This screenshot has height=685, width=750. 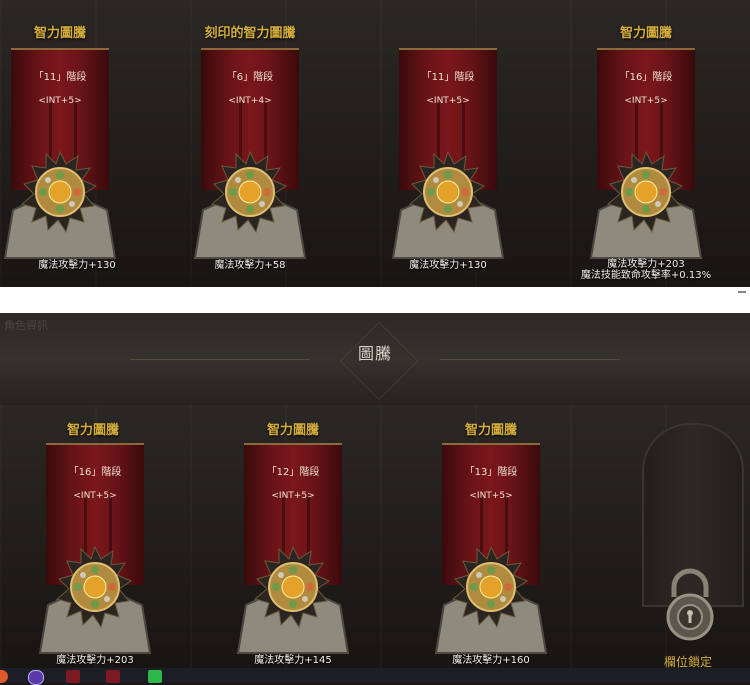 What do you see at coordinates (375, 300) in the screenshot?
I see `screenshot-gap` at bounding box center [375, 300].